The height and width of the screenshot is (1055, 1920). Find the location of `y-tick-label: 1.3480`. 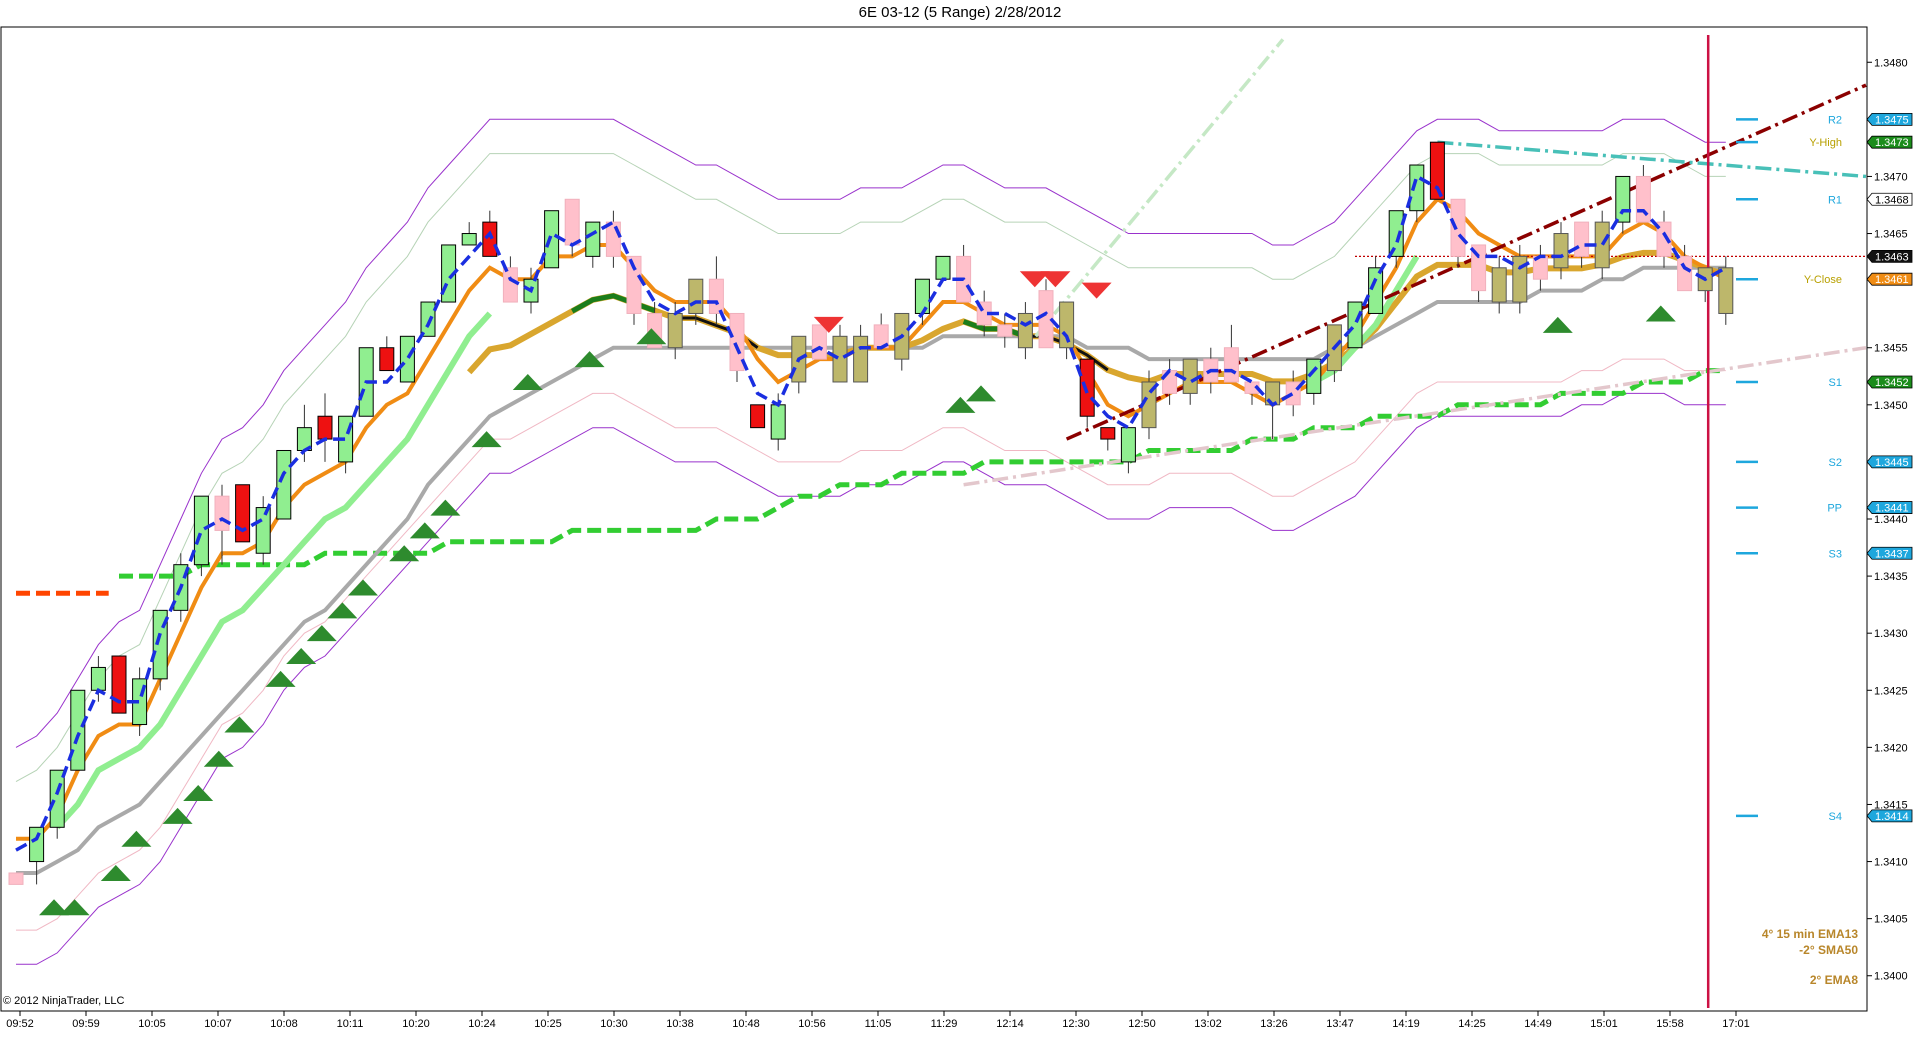

y-tick-label: 1.3480 is located at coordinates (1891, 63).